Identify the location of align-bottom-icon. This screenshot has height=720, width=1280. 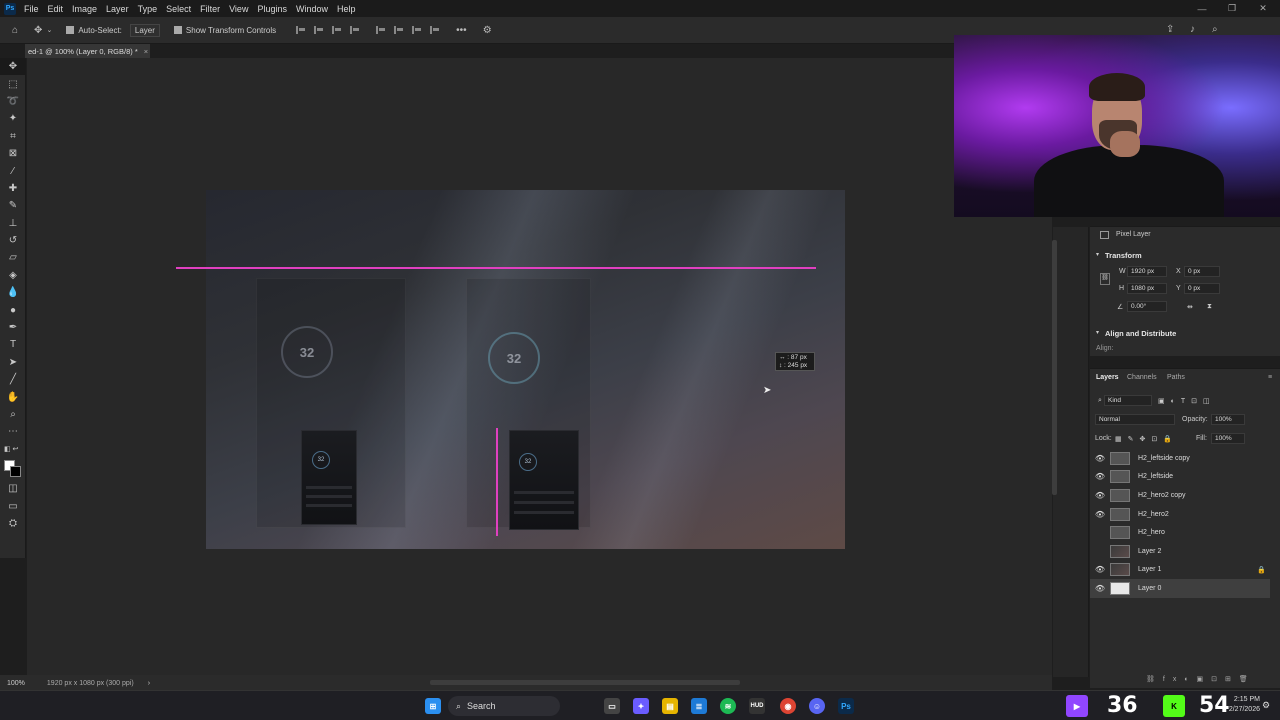
(417, 30).